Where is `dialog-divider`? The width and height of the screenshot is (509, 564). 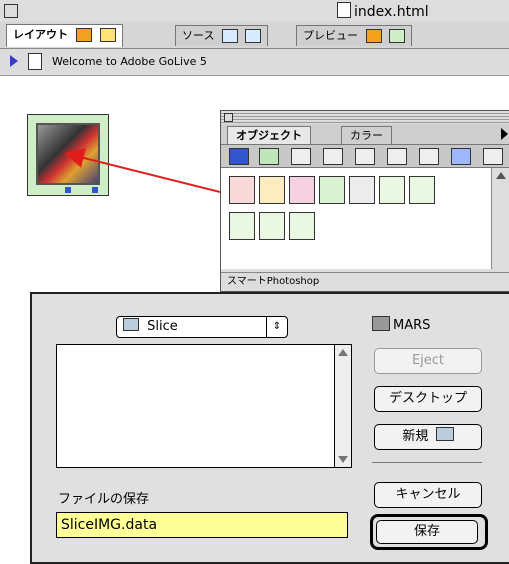 dialog-divider is located at coordinates (427, 462).